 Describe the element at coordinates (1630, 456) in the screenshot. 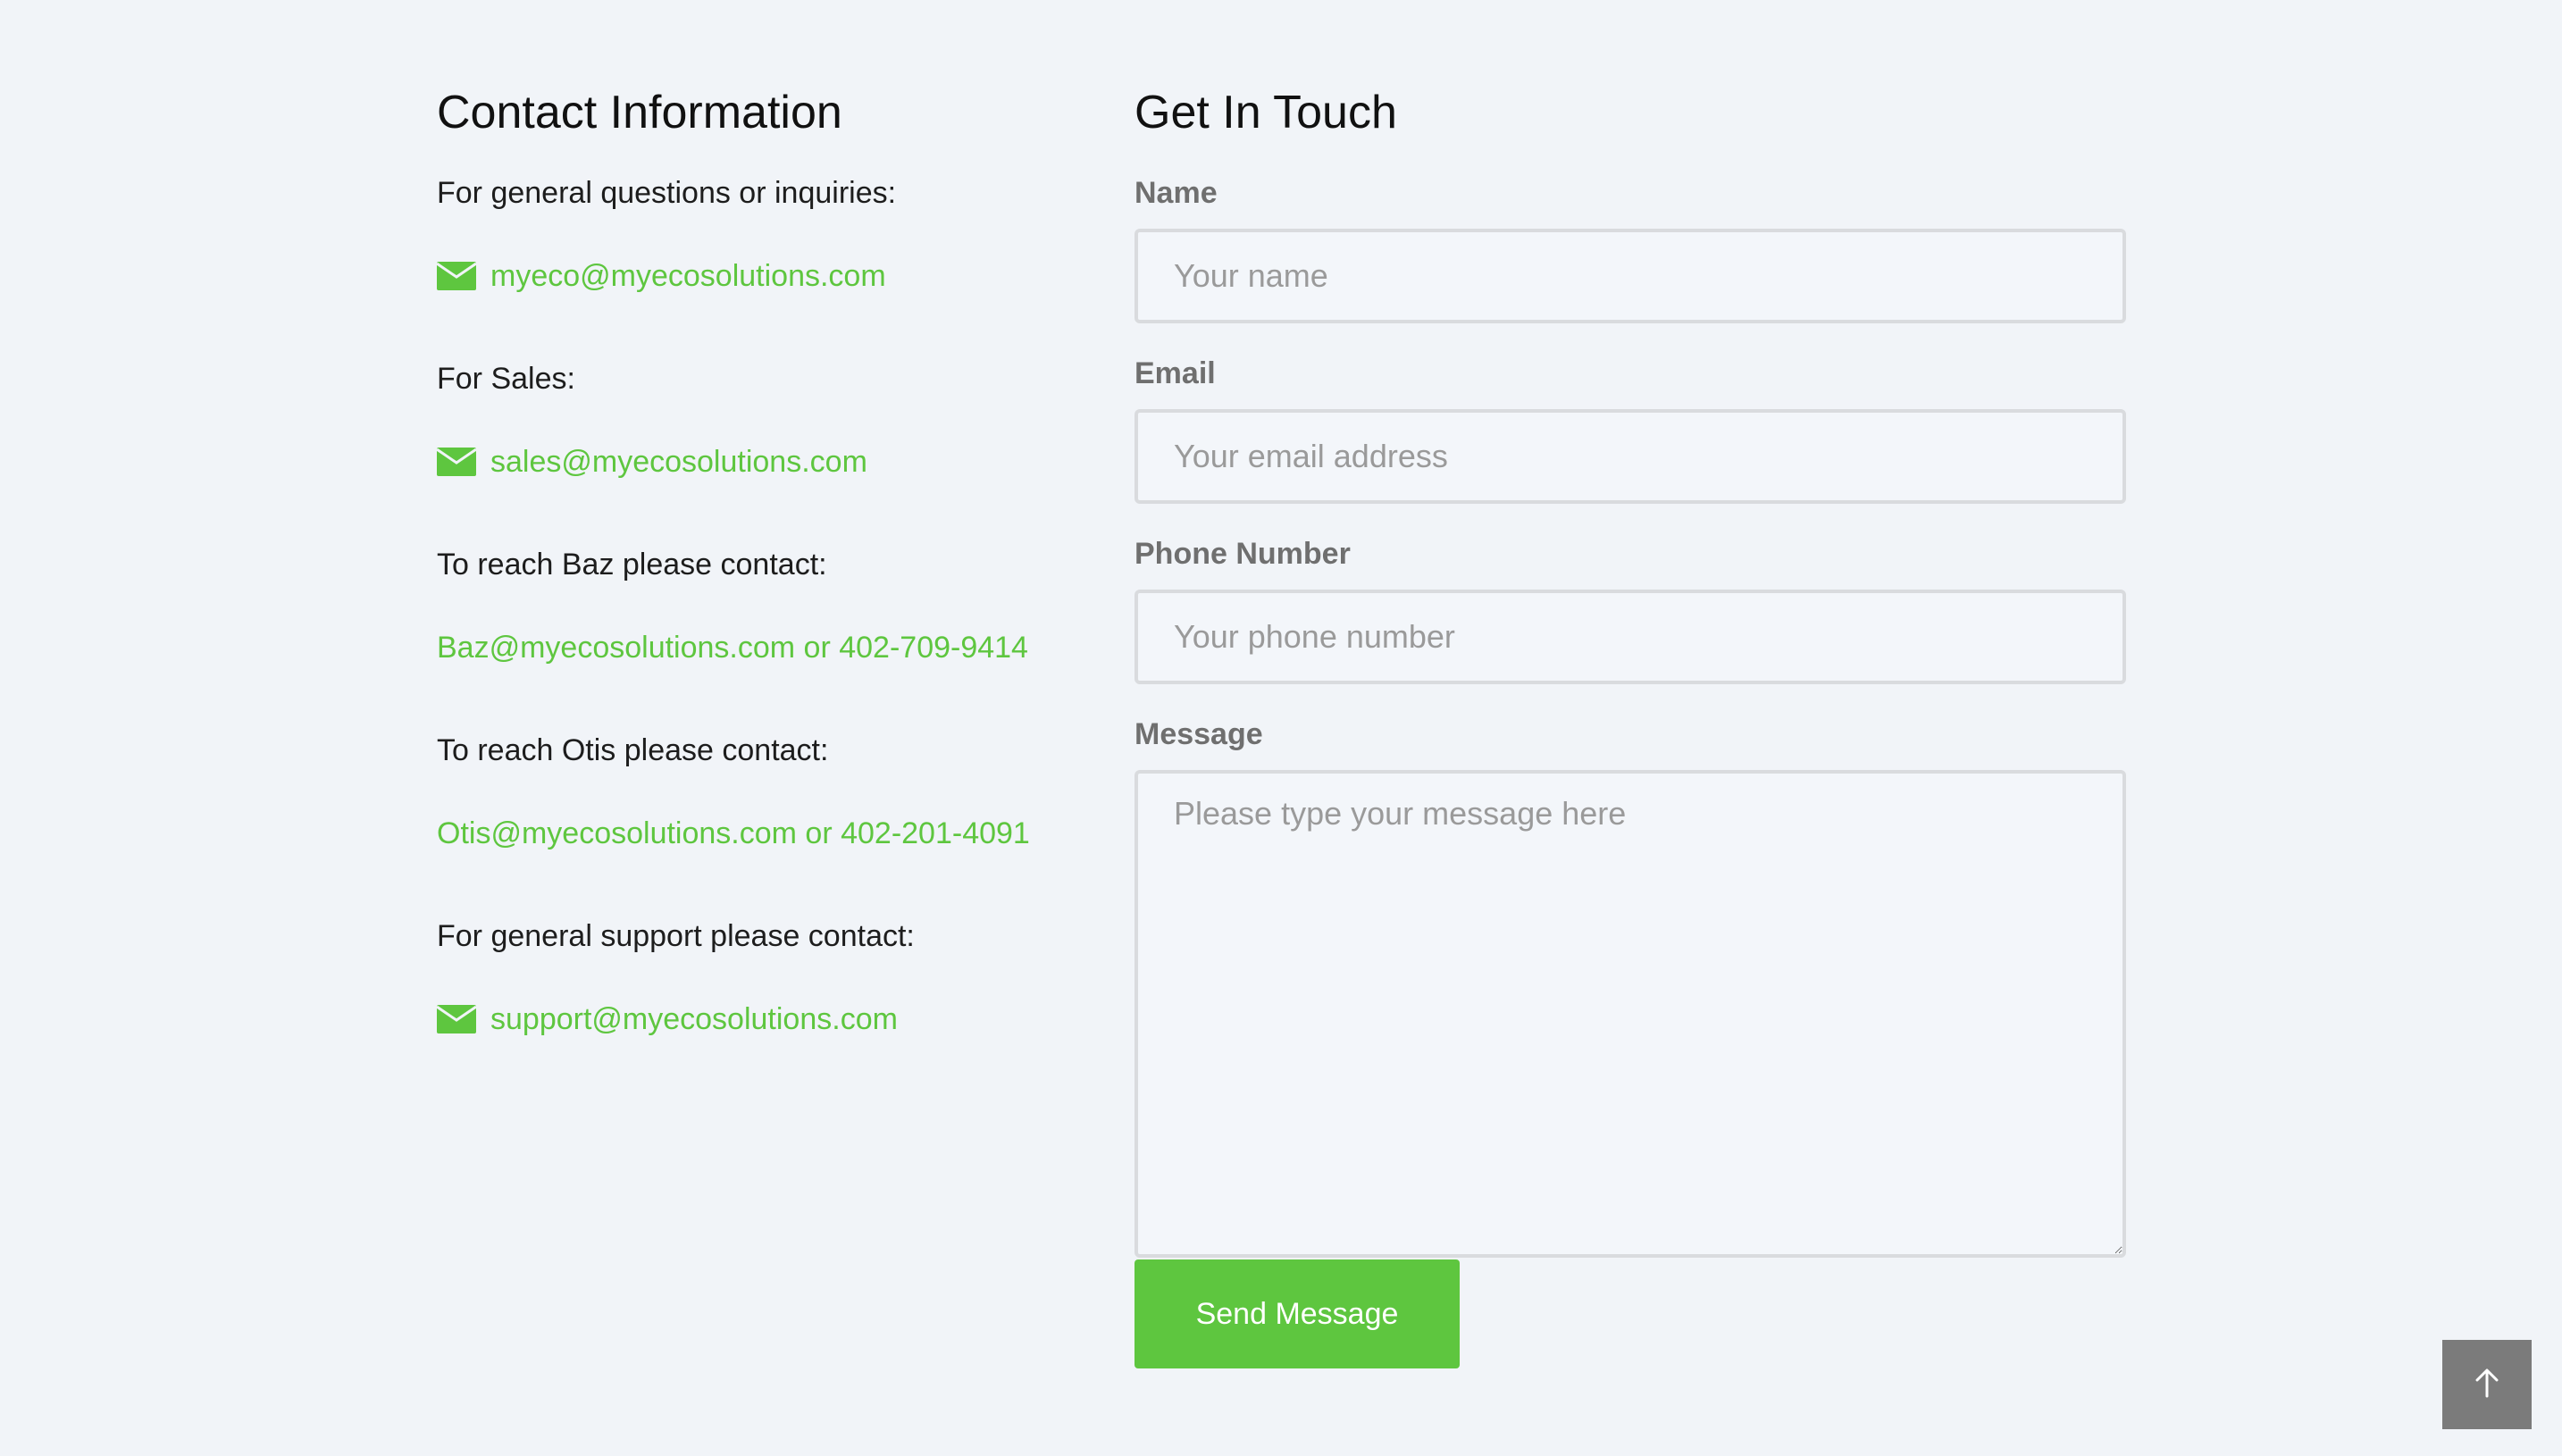

I see `email-input` at that location.